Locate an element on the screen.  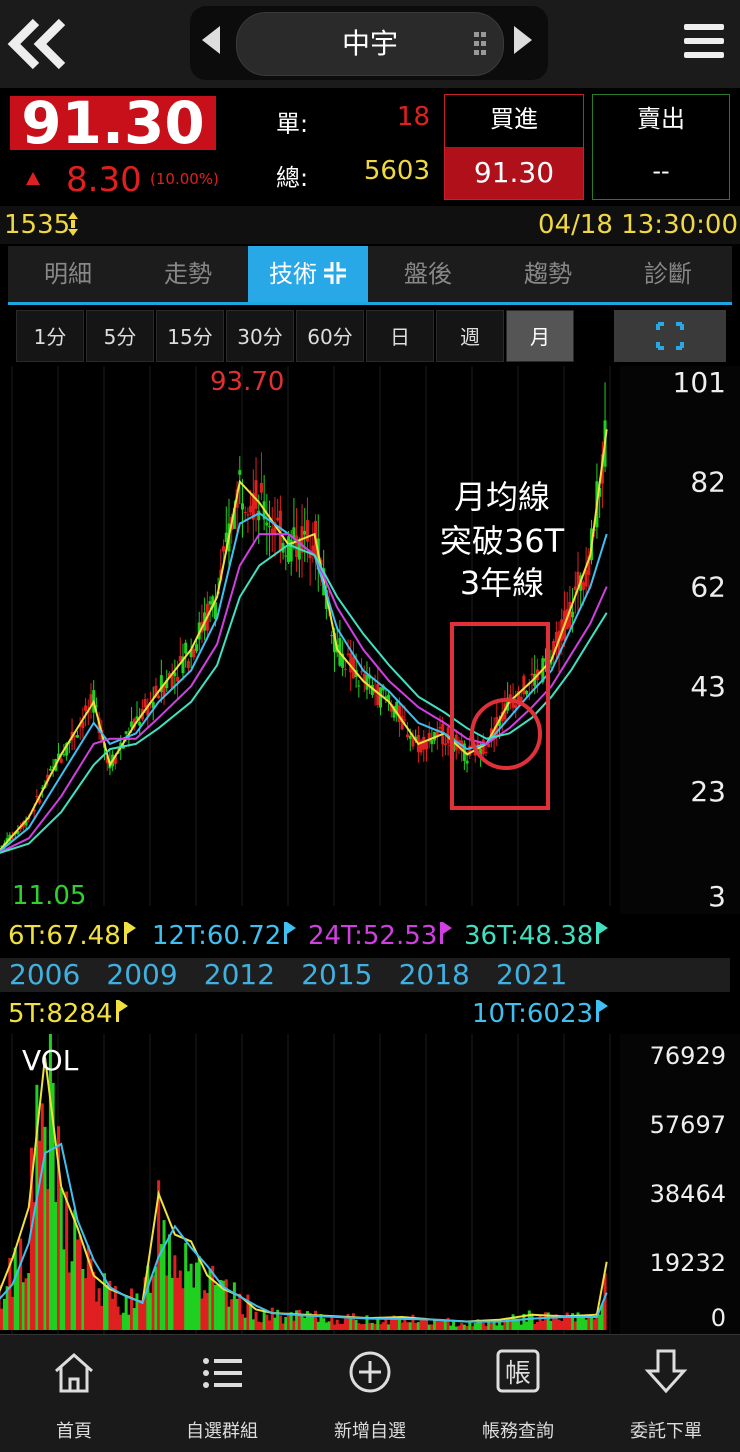
tab-after-hours: 盤後 is located at coordinates (428, 274).